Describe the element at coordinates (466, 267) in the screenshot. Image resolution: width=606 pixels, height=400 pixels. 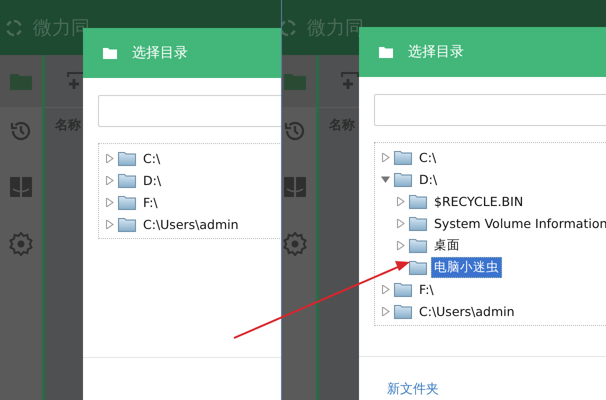
I see `tree-item: 电脑小迷虫` at that location.